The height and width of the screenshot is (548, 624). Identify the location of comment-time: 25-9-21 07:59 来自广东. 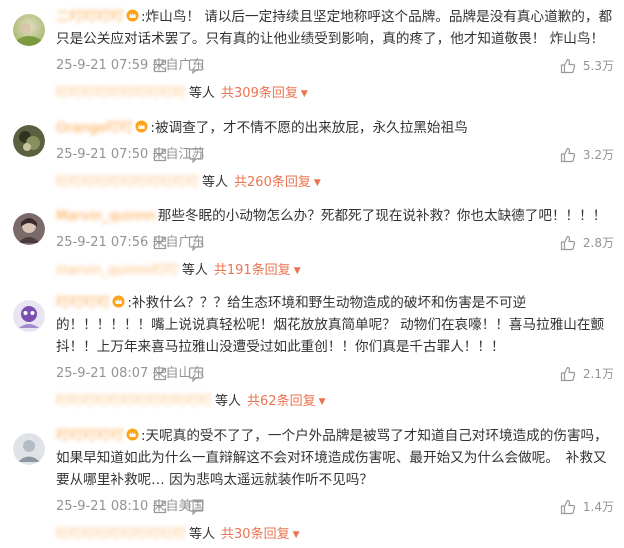
(130, 65).